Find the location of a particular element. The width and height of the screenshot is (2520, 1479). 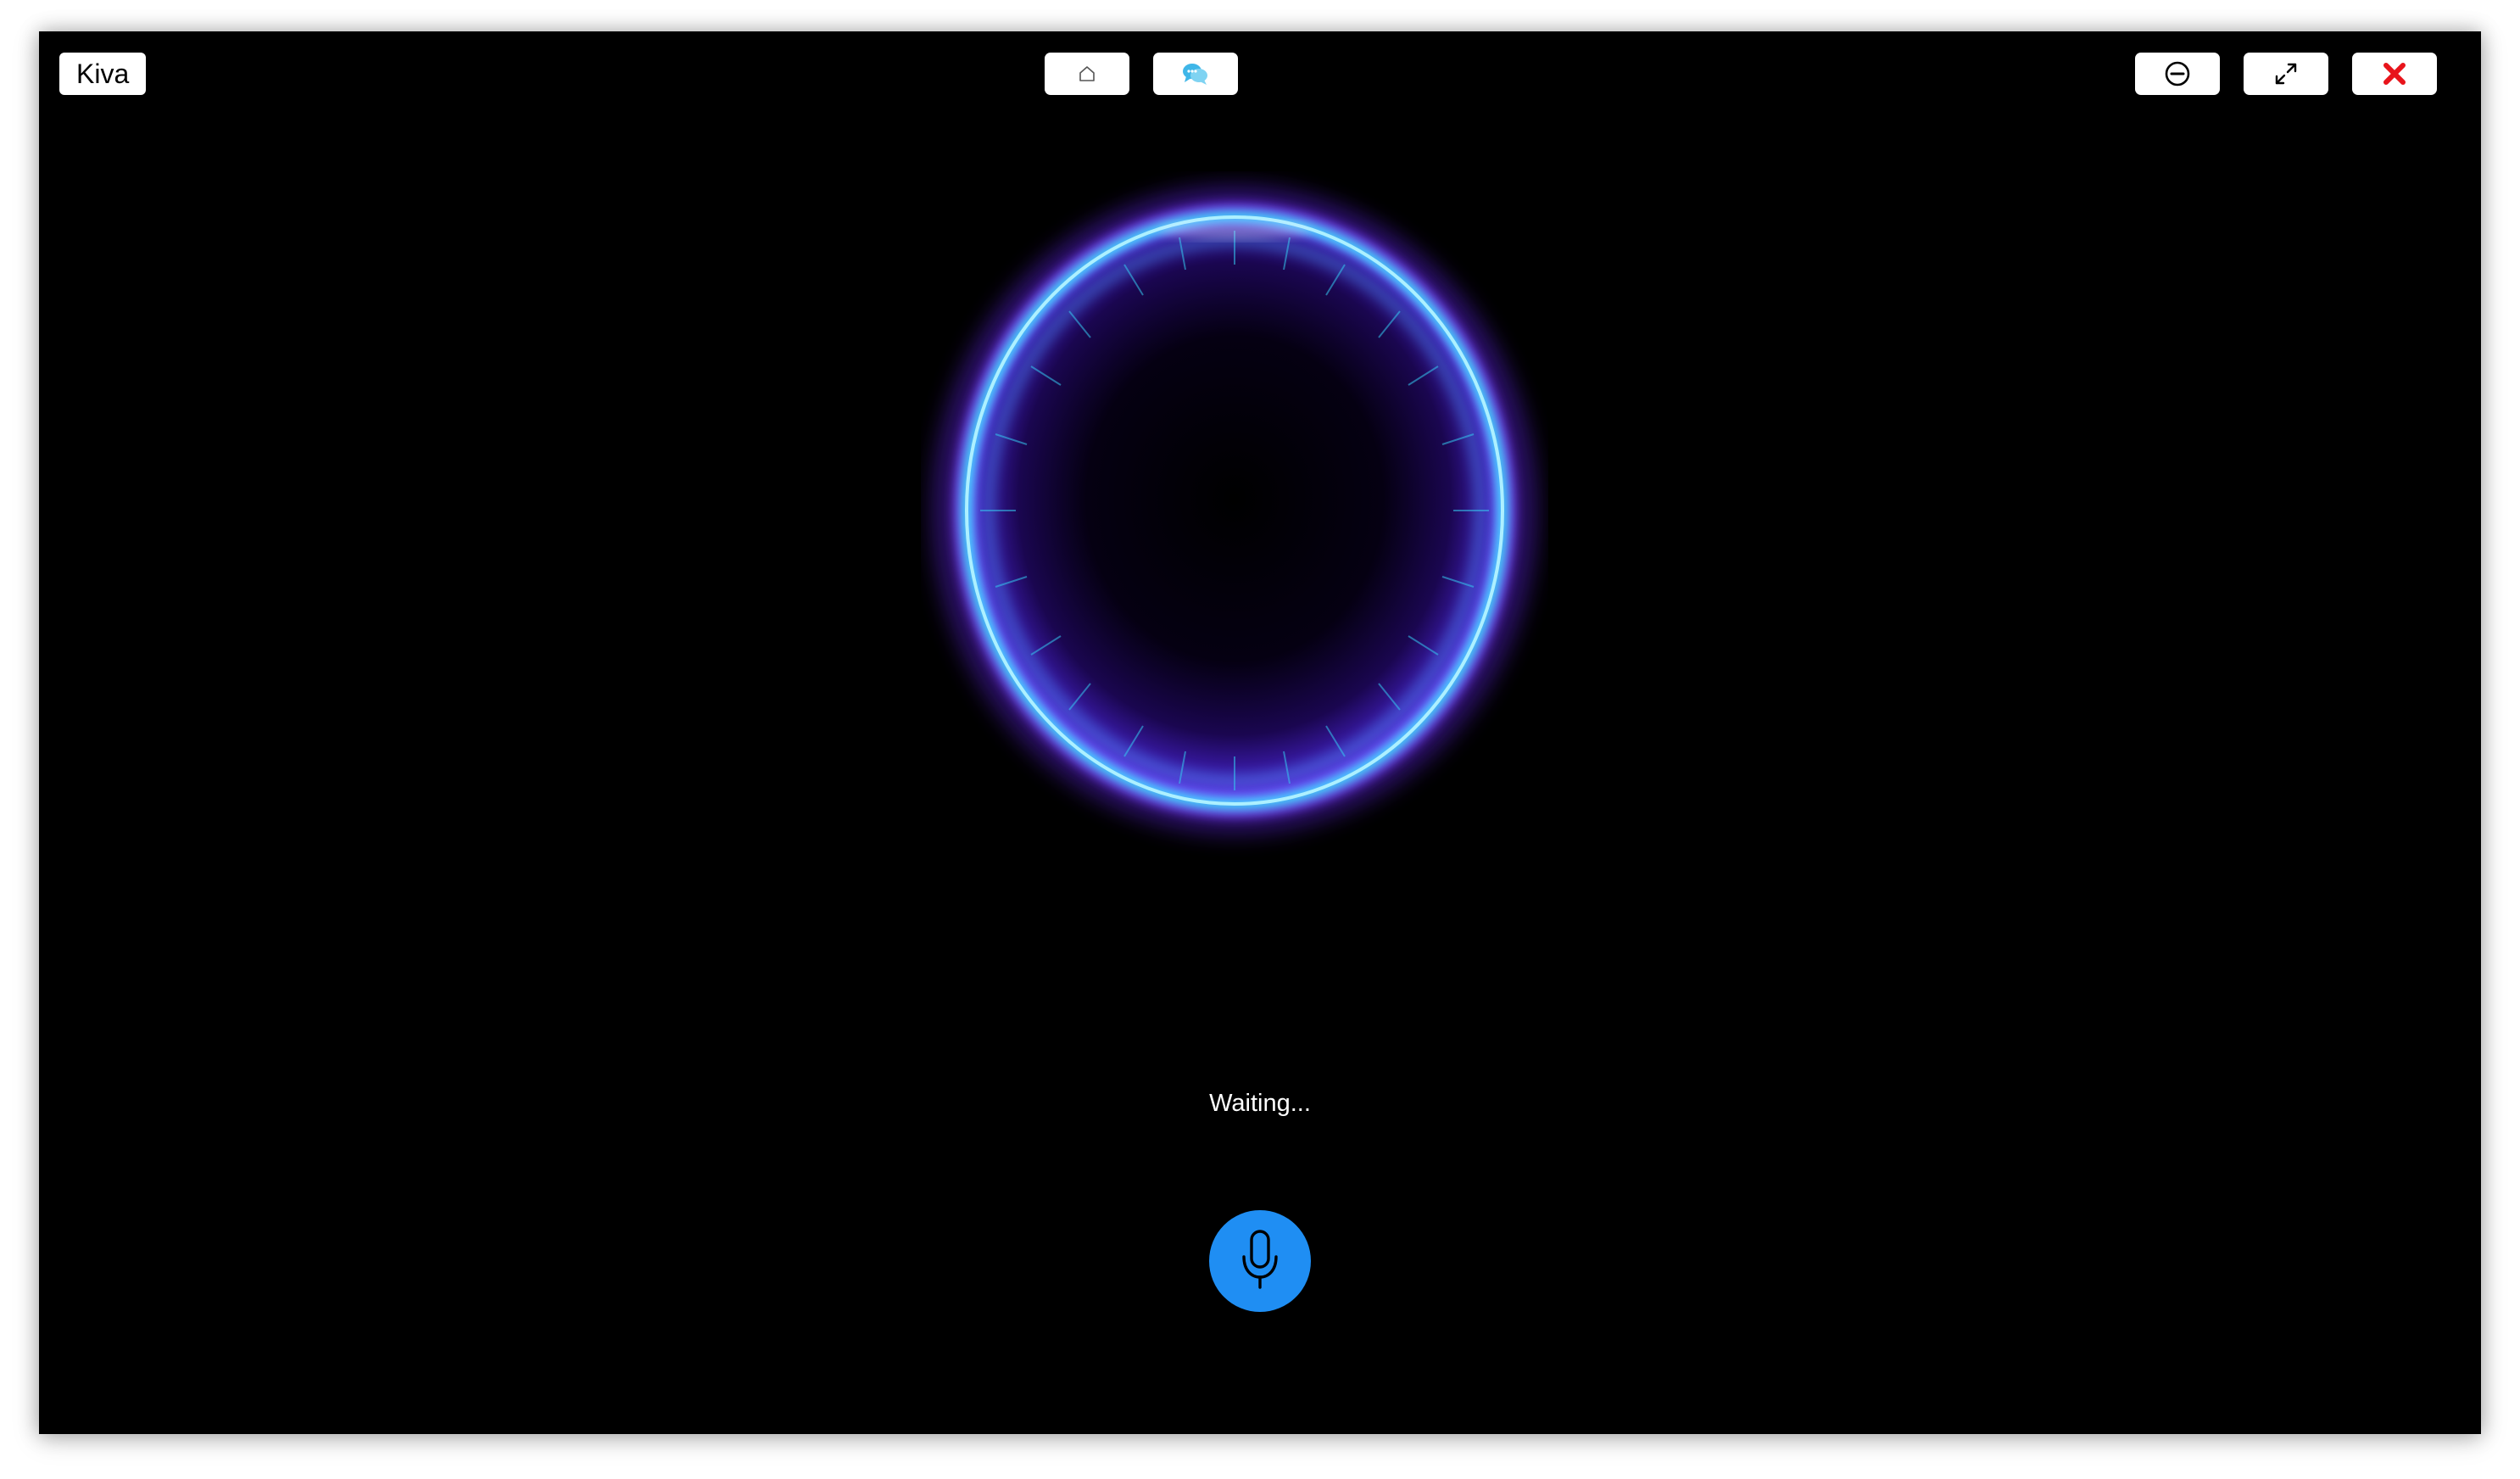

chat-bubbles-icon is located at coordinates (1195, 74).